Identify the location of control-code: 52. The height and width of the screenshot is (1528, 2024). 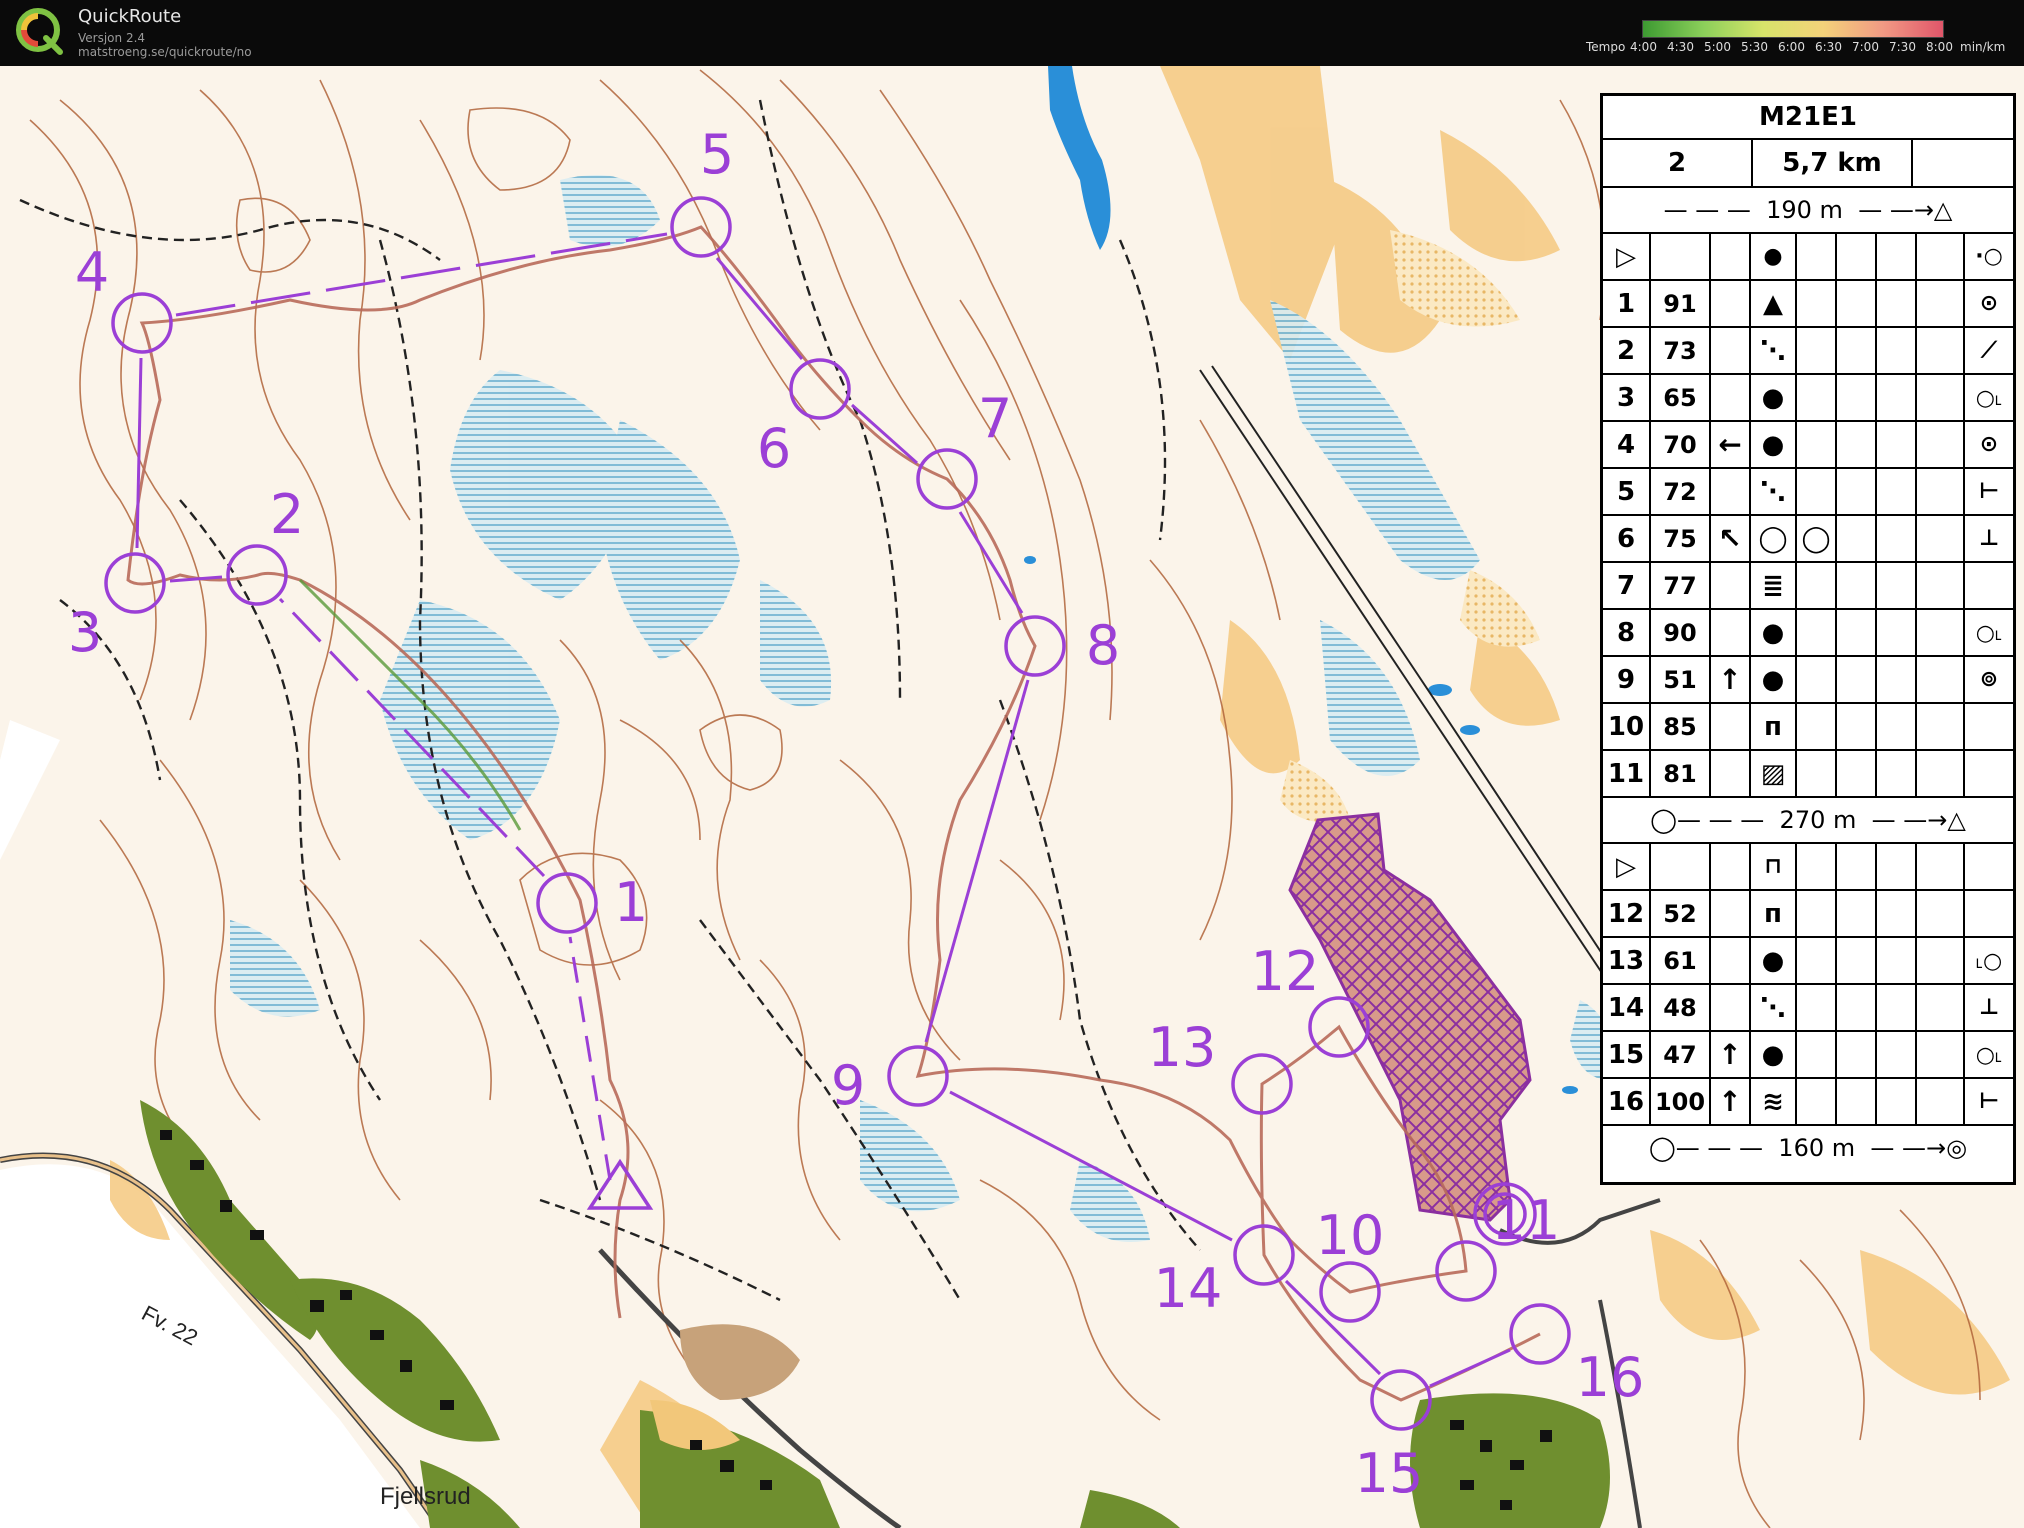
(1680, 913).